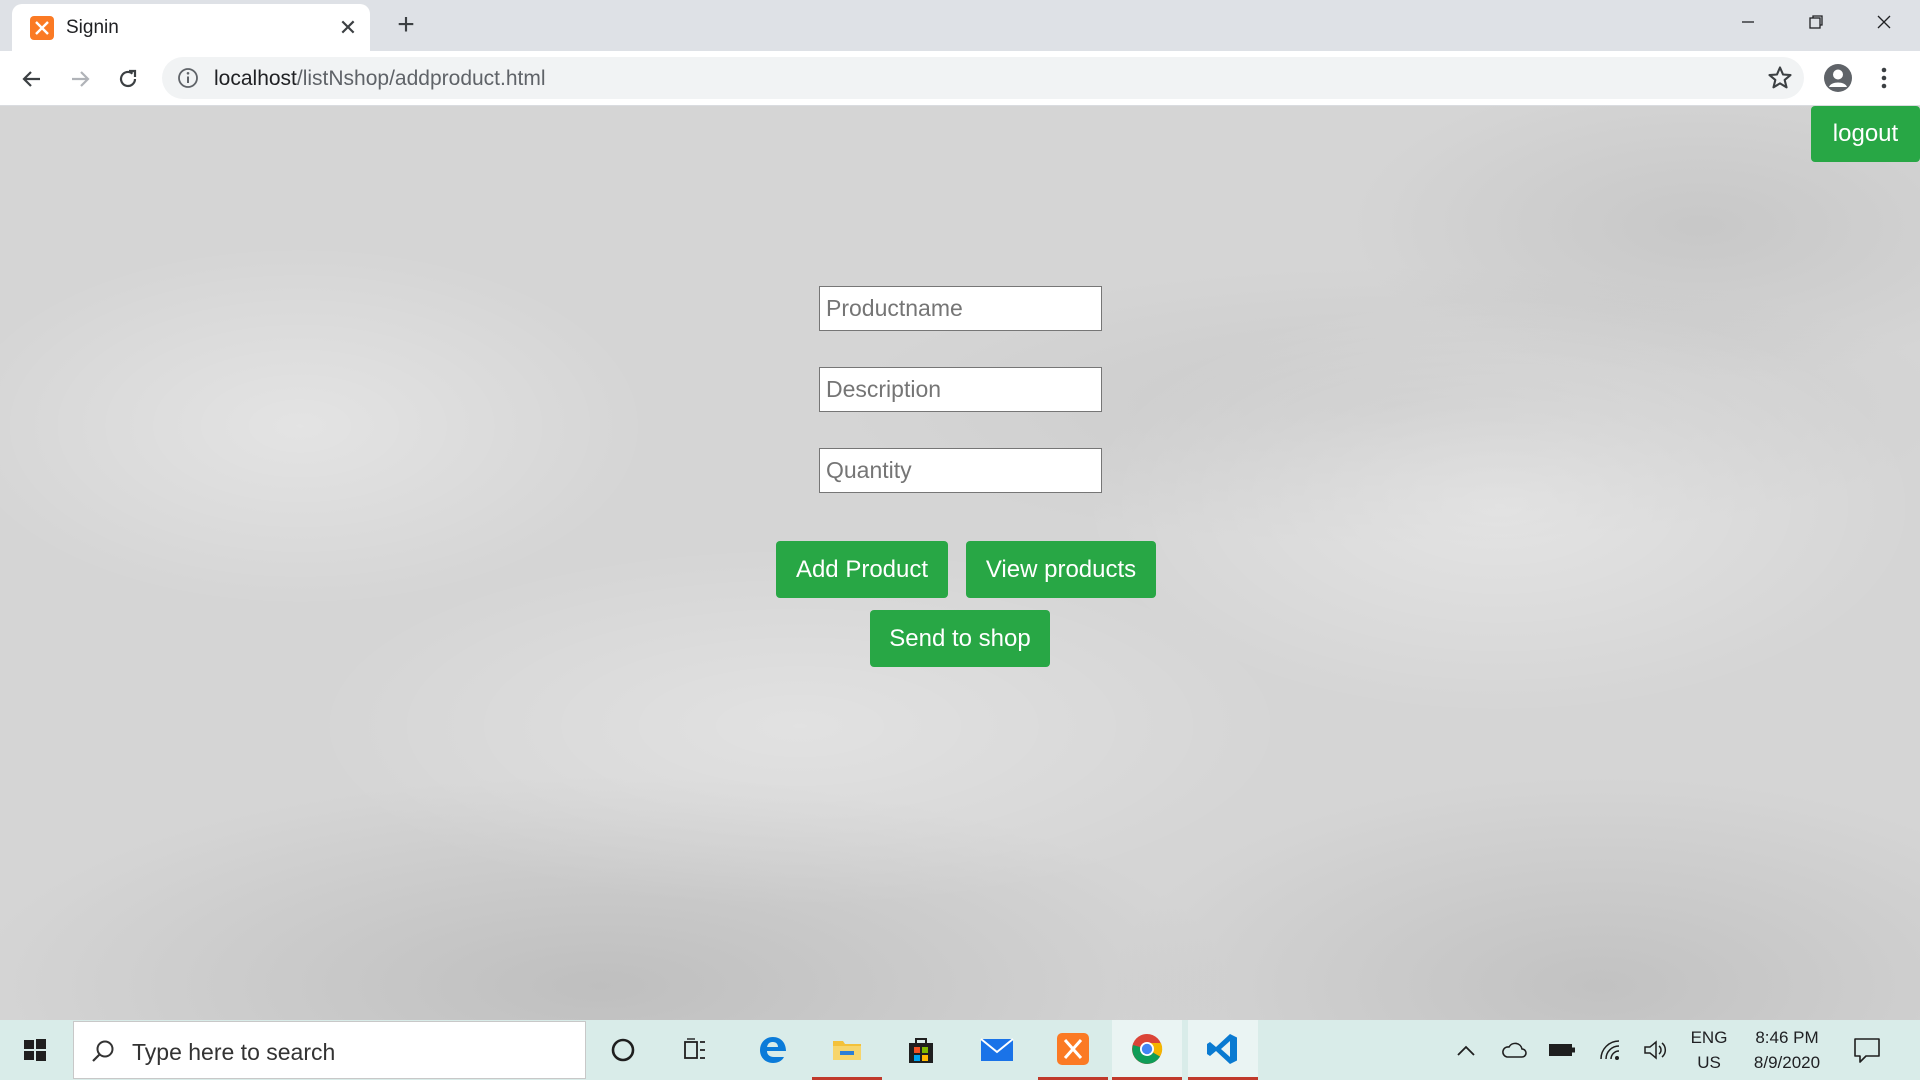 The image size is (1920, 1080). I want to click on description-input, so click(960, 389).